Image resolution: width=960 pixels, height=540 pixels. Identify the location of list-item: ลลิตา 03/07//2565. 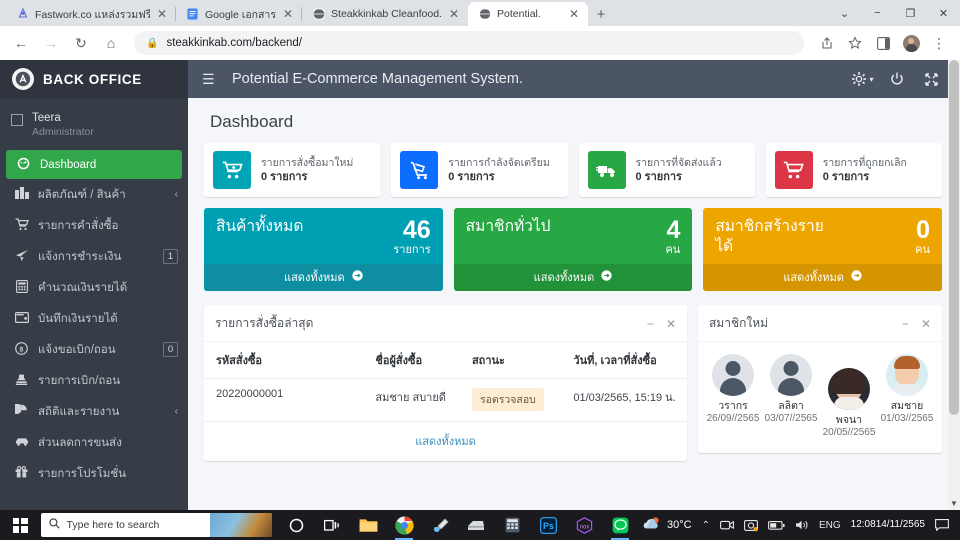
(791, 396).